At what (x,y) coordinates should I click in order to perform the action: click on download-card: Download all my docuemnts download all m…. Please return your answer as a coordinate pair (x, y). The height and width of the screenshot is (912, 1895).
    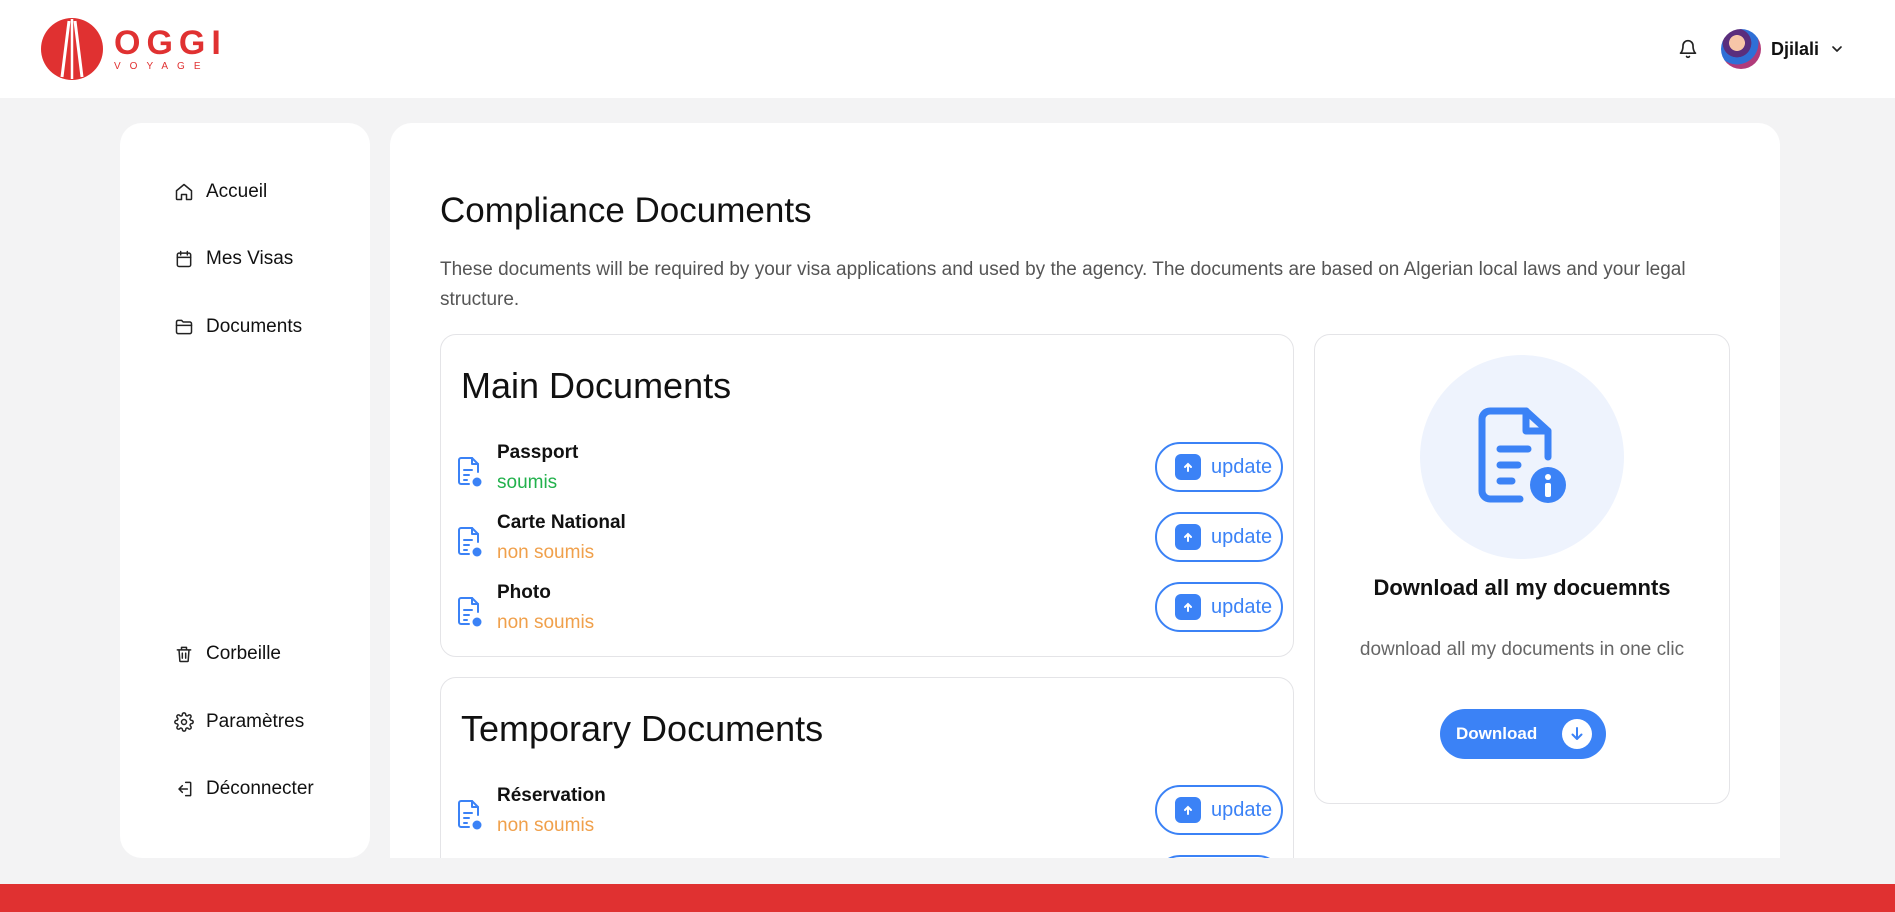
    Looking at the image, I should click on (1522, 569).